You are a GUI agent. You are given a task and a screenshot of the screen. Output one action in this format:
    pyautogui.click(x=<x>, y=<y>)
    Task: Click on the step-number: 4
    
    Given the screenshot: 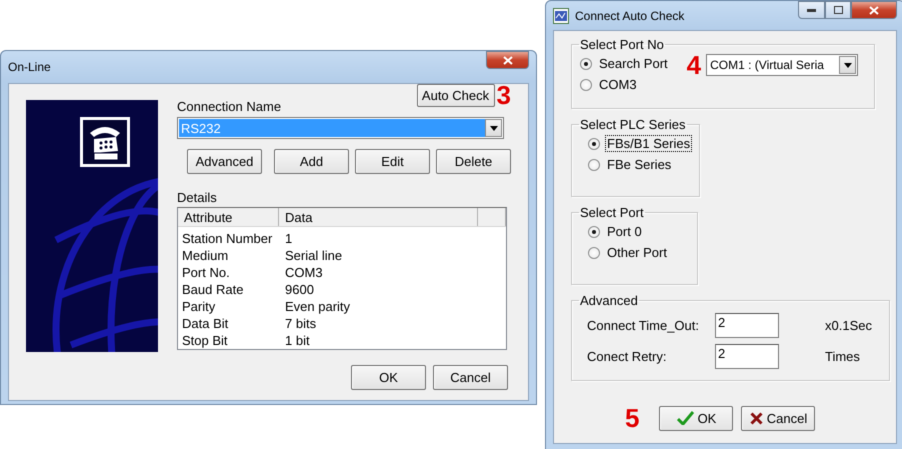 What is the action you would take?
    pyautogui.click(x=694, y=65)
    